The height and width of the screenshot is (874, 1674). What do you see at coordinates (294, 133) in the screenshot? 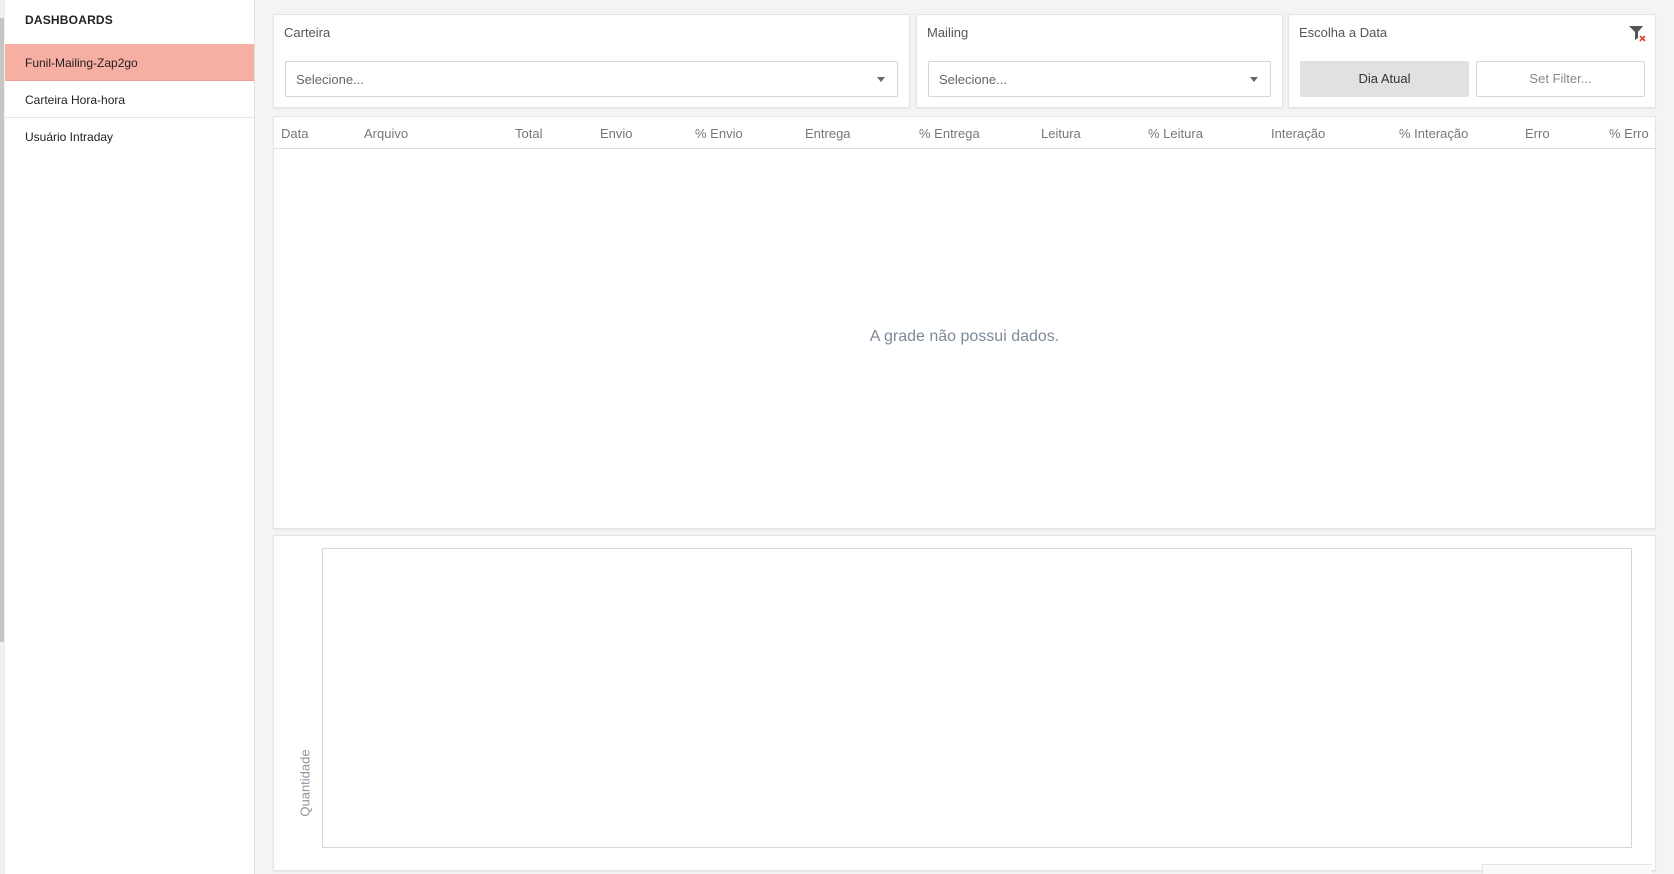
I see `col-header-data: Data` at bounding box center [294, 133].